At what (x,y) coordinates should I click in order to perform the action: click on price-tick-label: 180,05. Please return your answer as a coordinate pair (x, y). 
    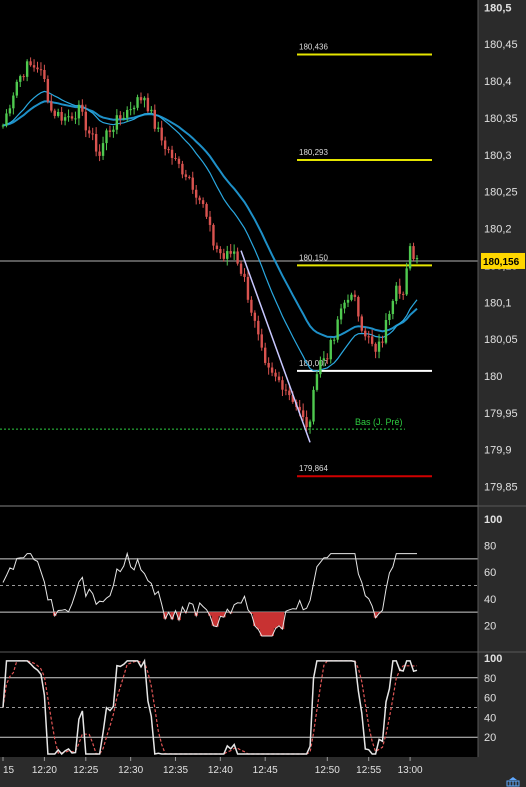
    Looking at the image, I should click on (501, 340).